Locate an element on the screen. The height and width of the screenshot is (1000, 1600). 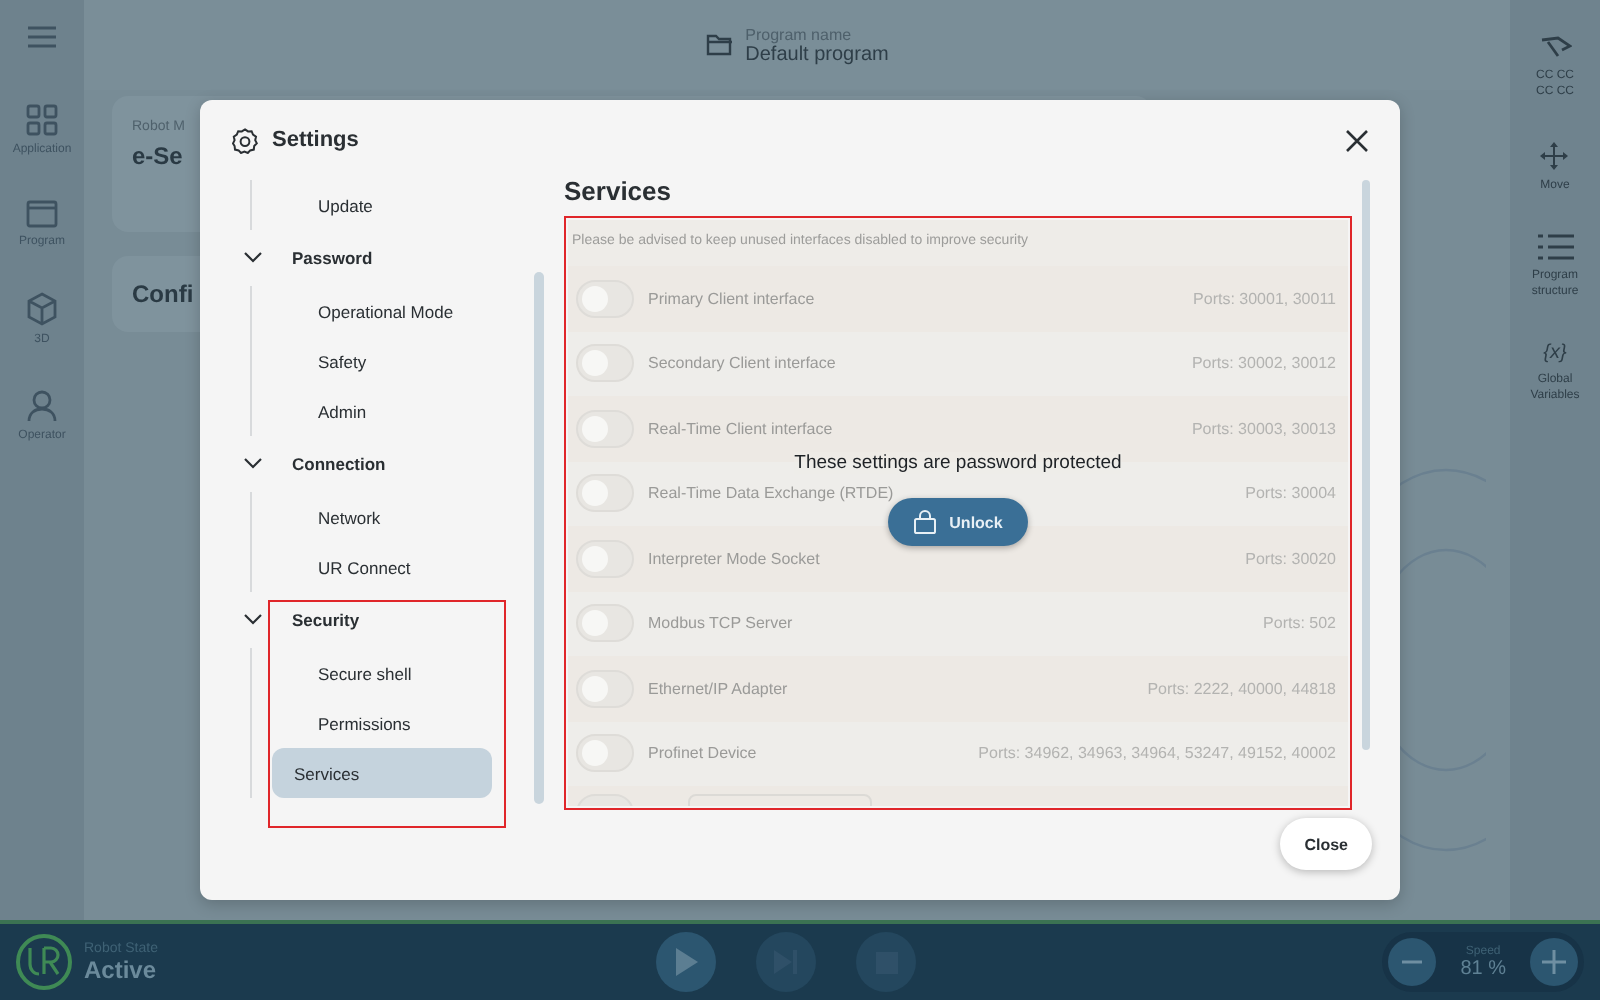
service-name: Secondary Client interface is located at coordinates (742, 363).